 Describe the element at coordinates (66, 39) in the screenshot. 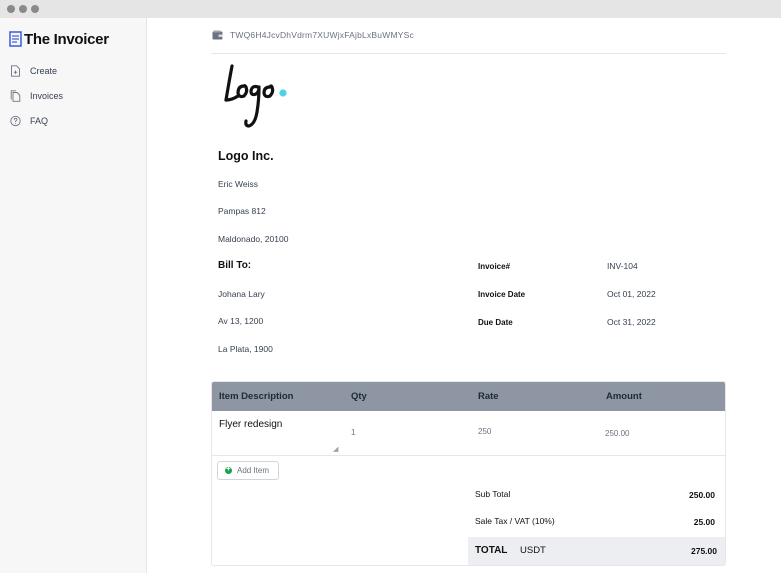

I see `brand-name: The Invoicer` at that location.